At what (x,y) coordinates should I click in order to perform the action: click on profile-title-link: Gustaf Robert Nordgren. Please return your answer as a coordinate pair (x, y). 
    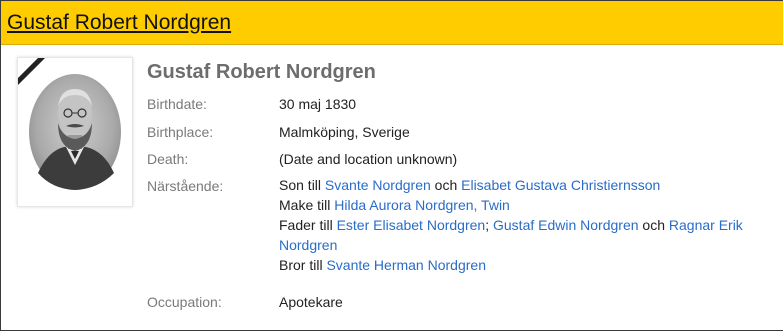
    Looking at the image, I should click on (119, 23).